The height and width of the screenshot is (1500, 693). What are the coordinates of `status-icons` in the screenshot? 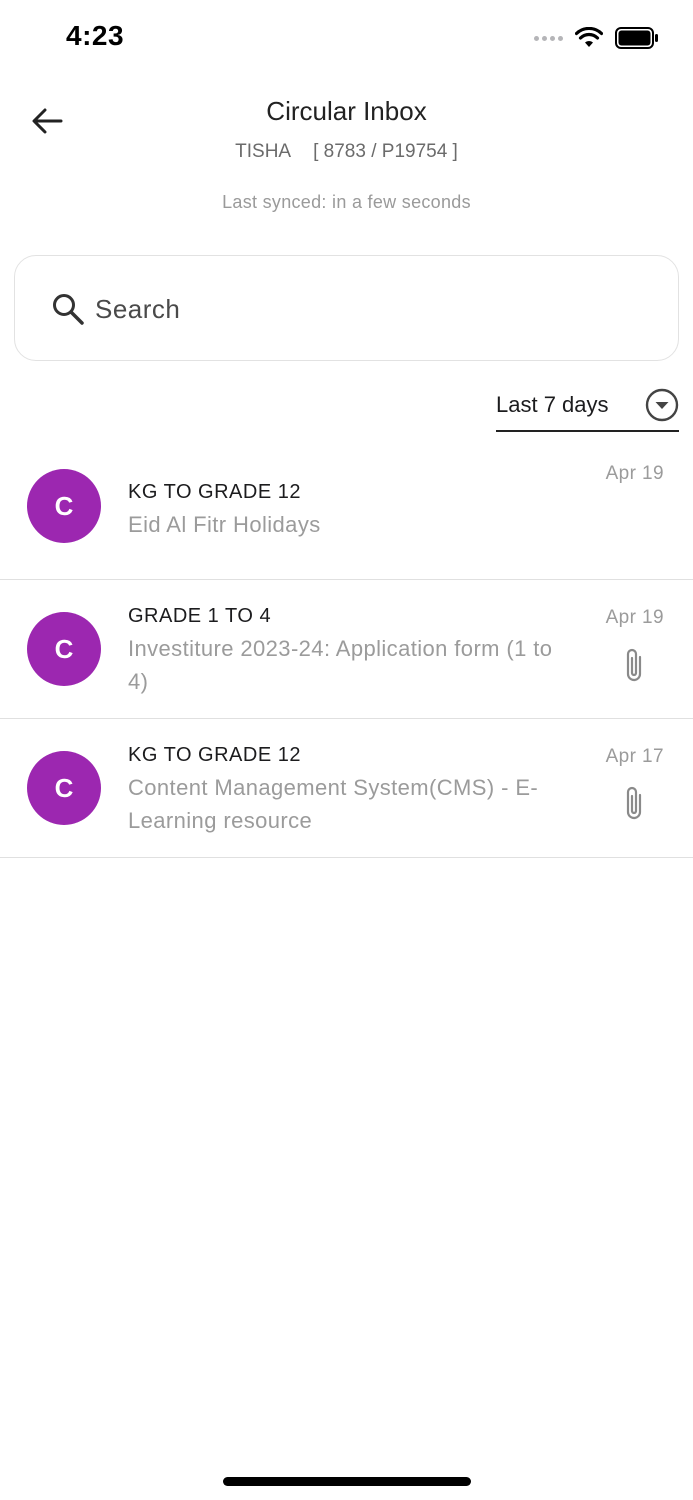 It's located at (596, 38).